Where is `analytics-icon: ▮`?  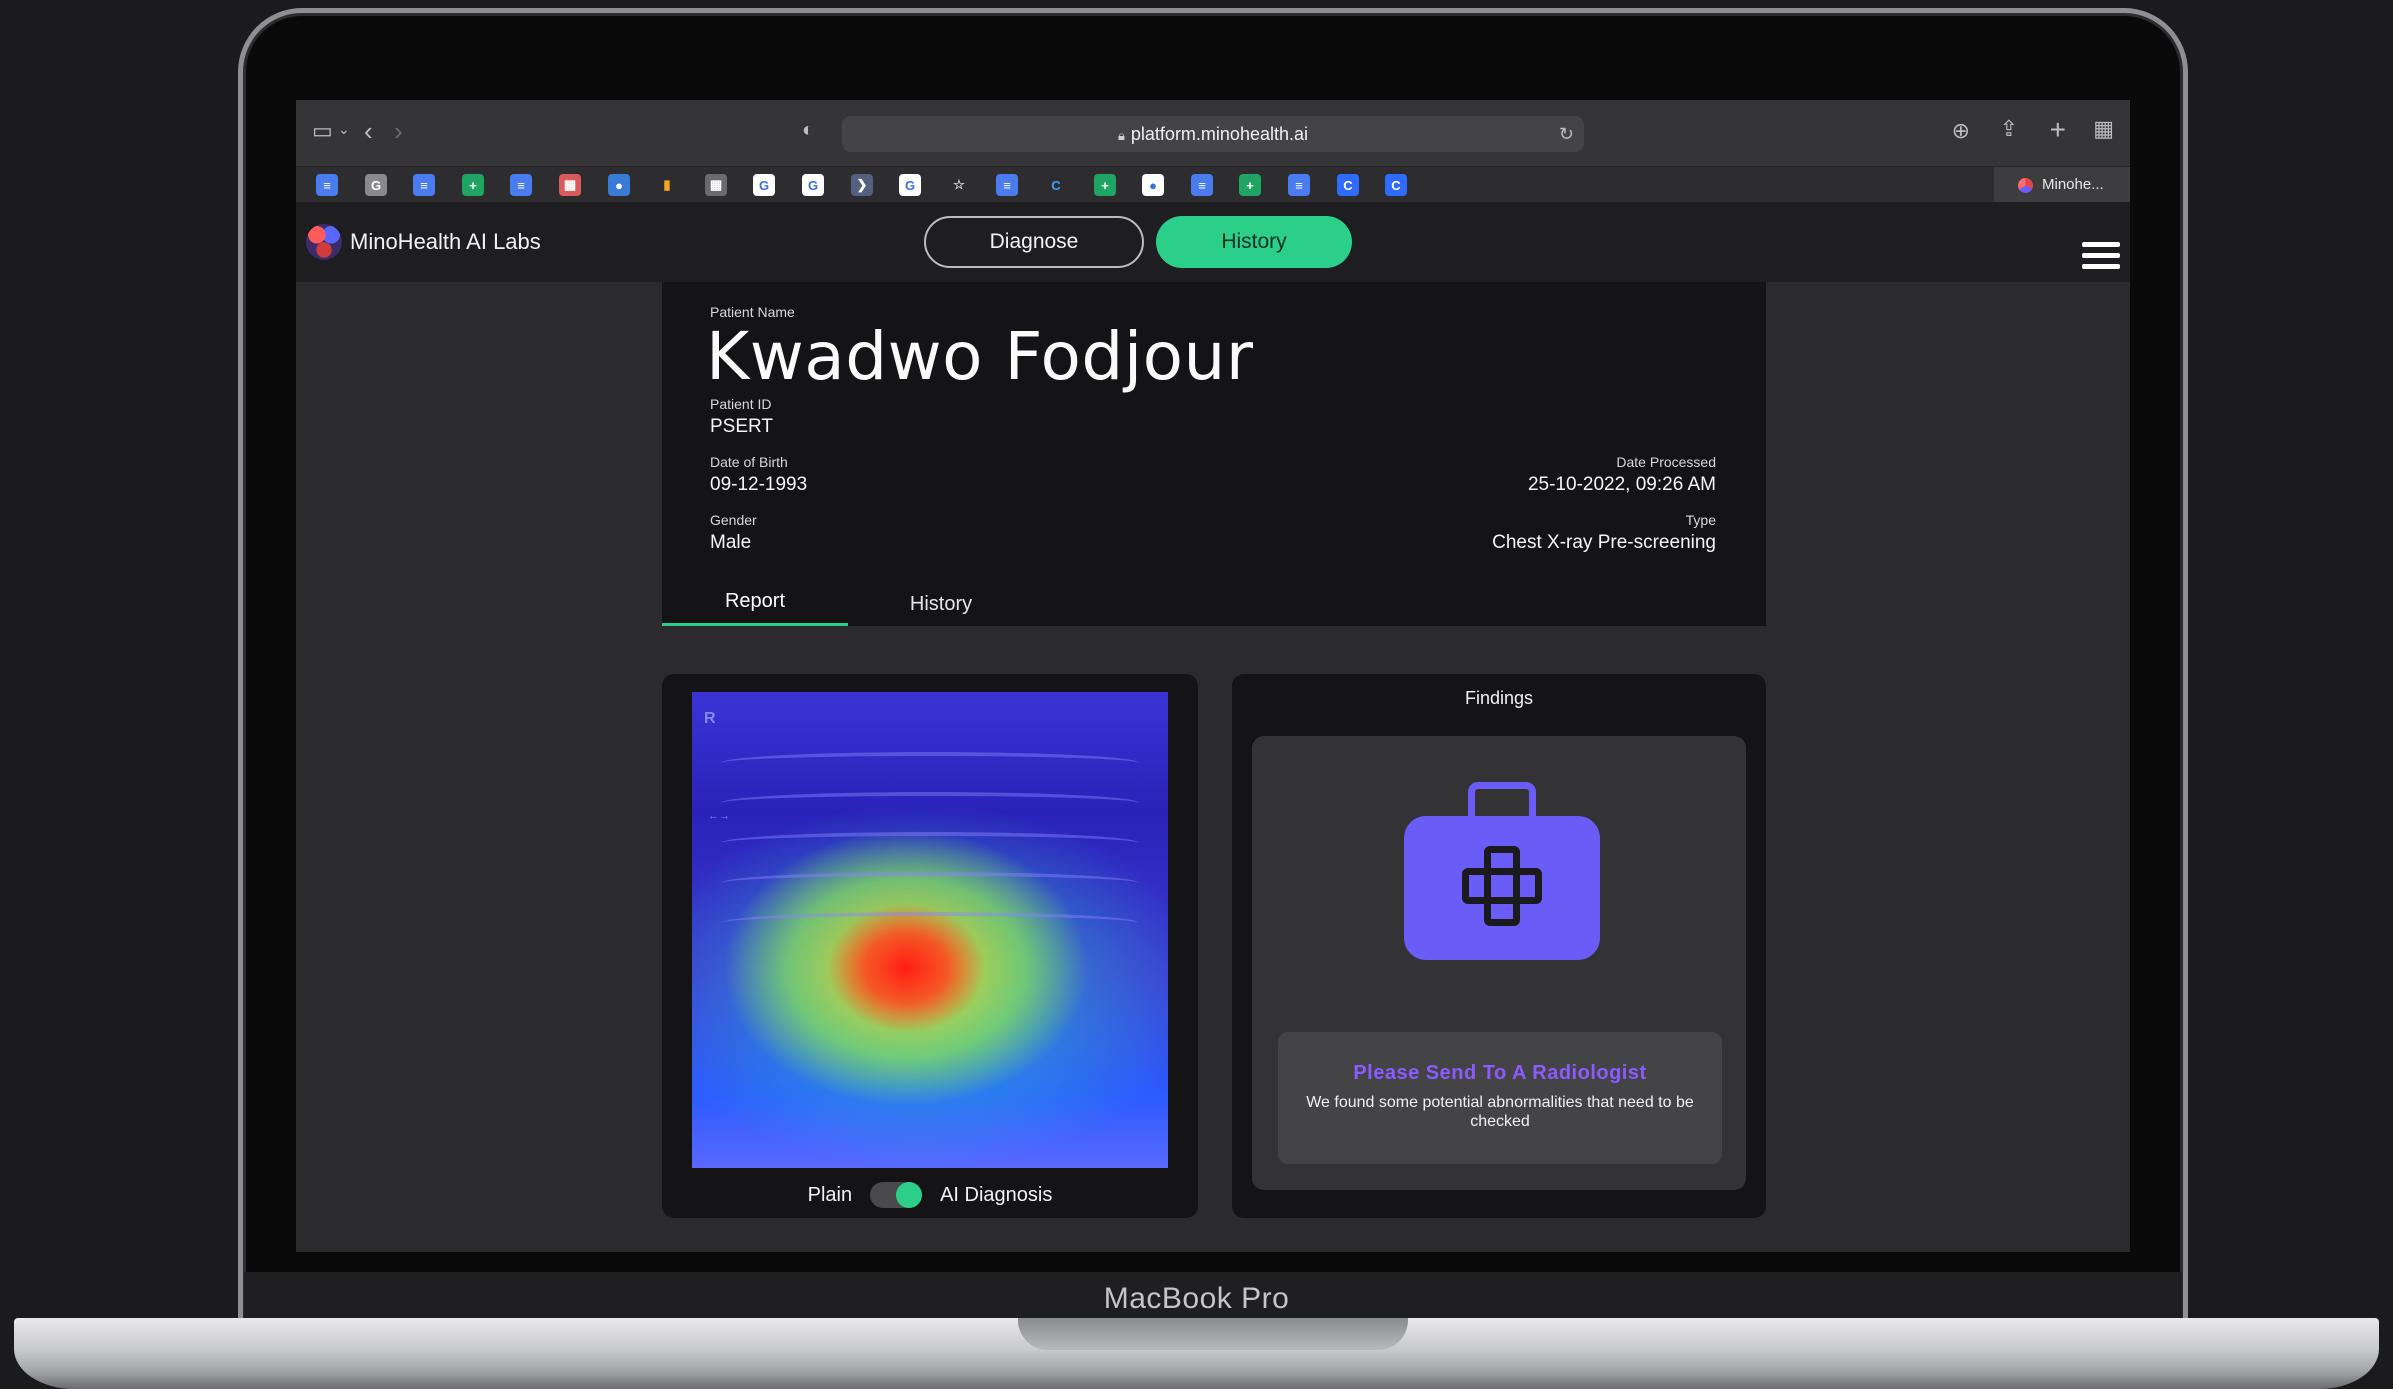
analytics-icon: ▮ is located at coordinates (667, 185).